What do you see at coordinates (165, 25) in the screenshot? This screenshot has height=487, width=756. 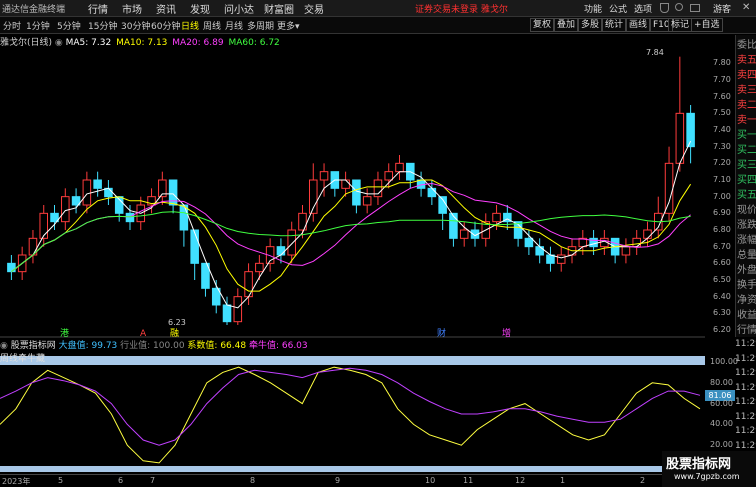 I see `period-60min: 60分钟` at bounding box center [165, 25].